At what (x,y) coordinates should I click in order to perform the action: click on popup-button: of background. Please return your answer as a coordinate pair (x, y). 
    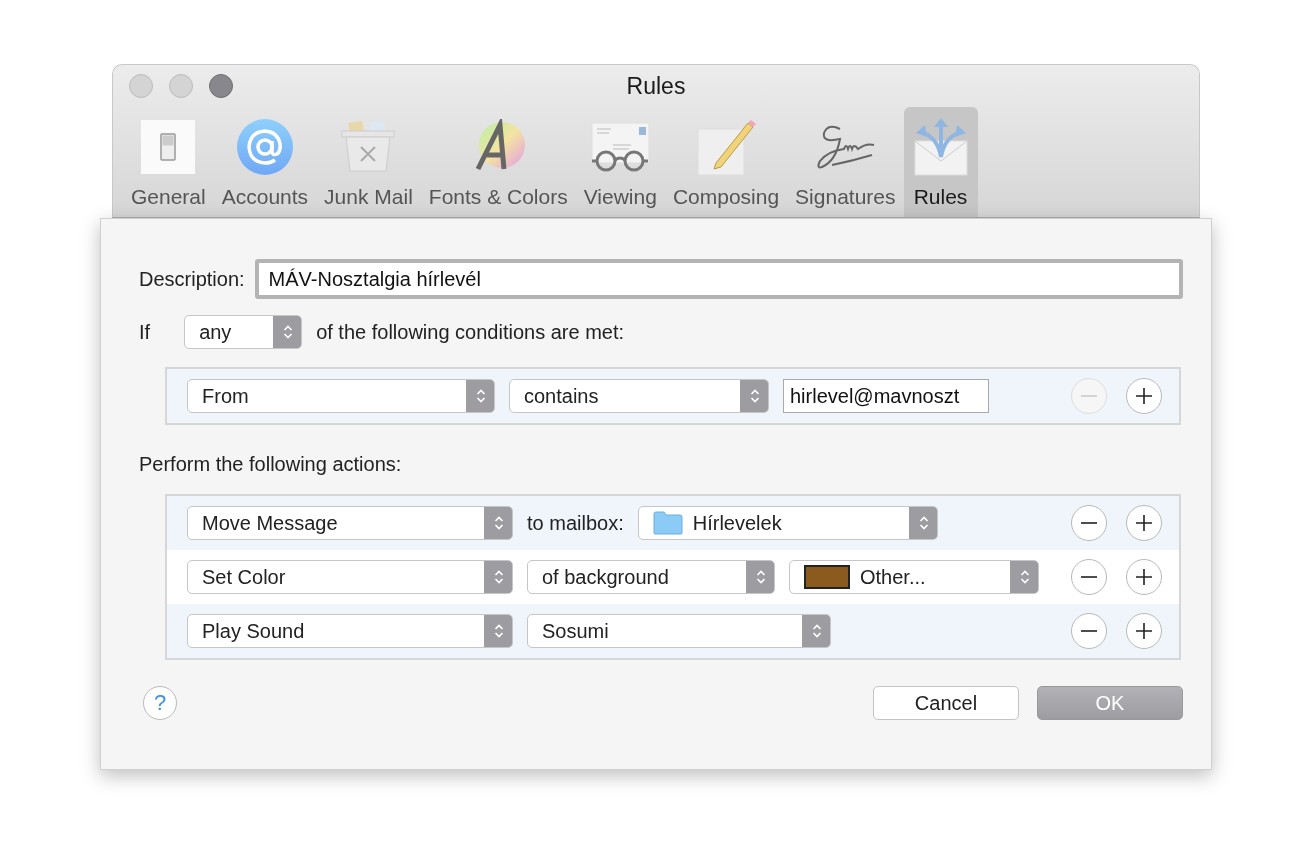
    Looking at the image, I should click on (651, 577).